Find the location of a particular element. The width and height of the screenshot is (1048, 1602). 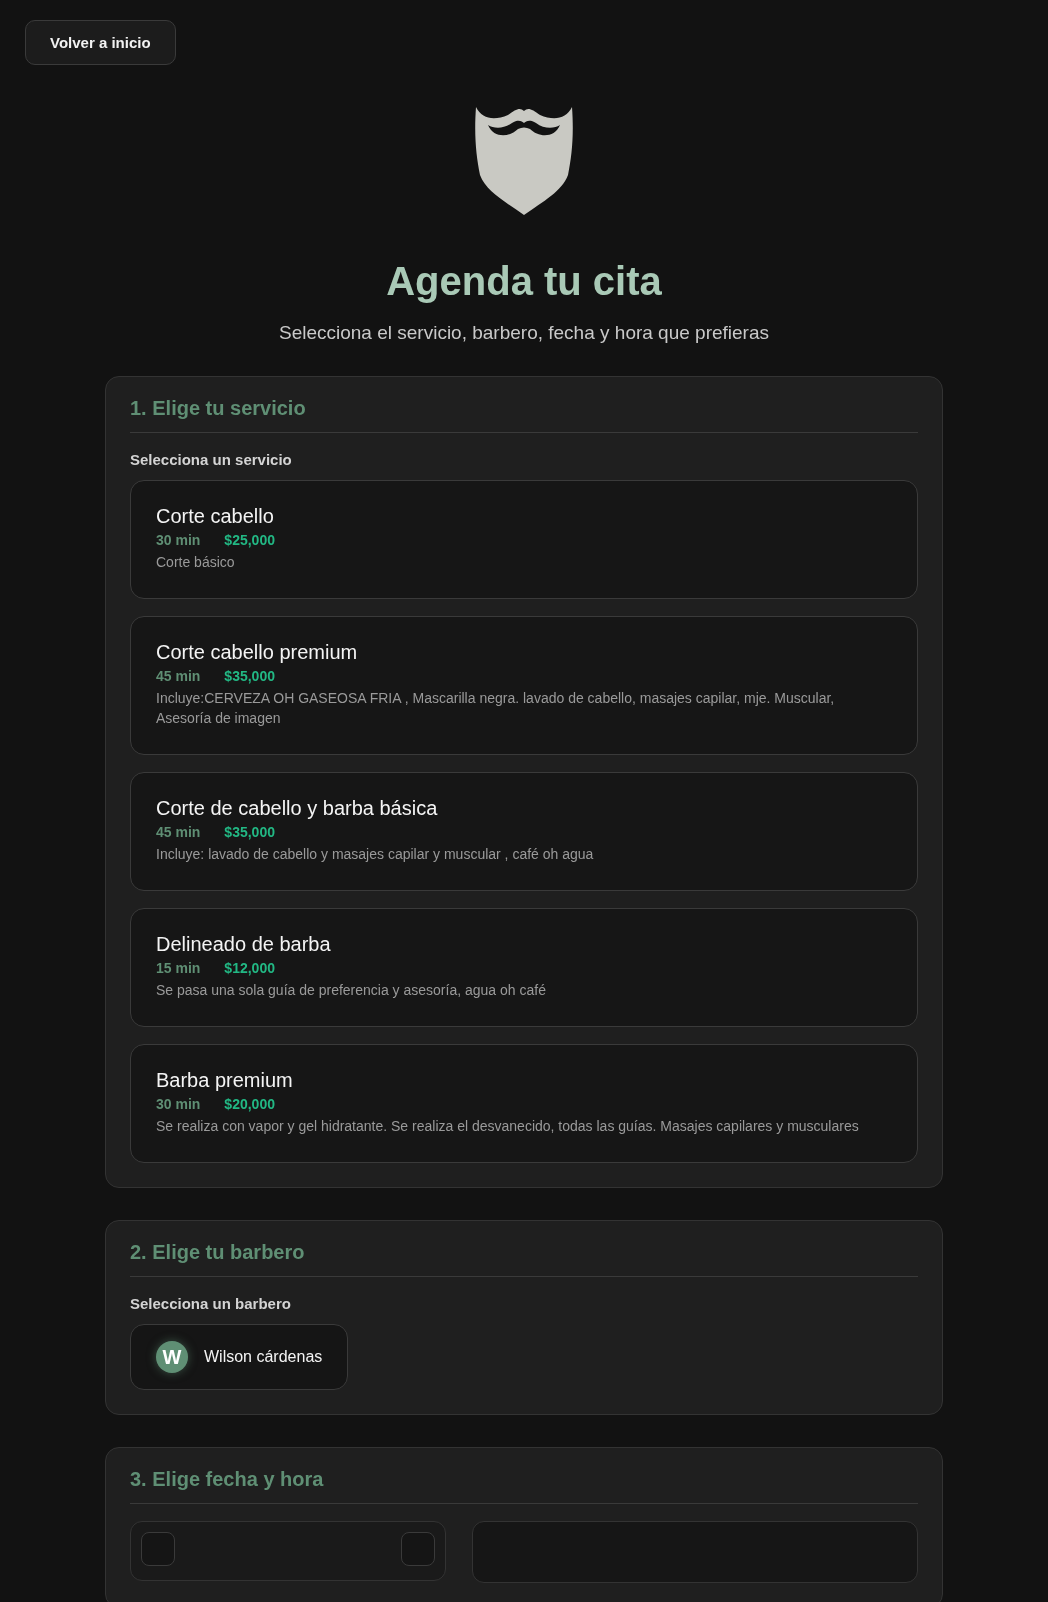

previous-month-button is located at coordinates (158, 1549).